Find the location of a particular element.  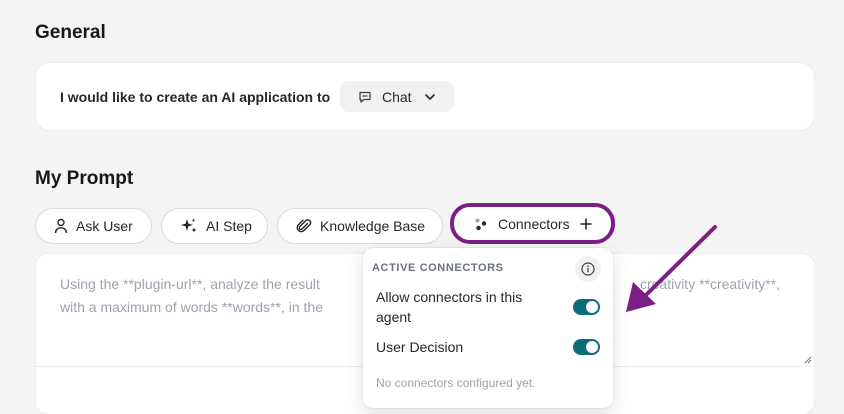

ai-step-button: AI Step is located at coordinates (214, 226).